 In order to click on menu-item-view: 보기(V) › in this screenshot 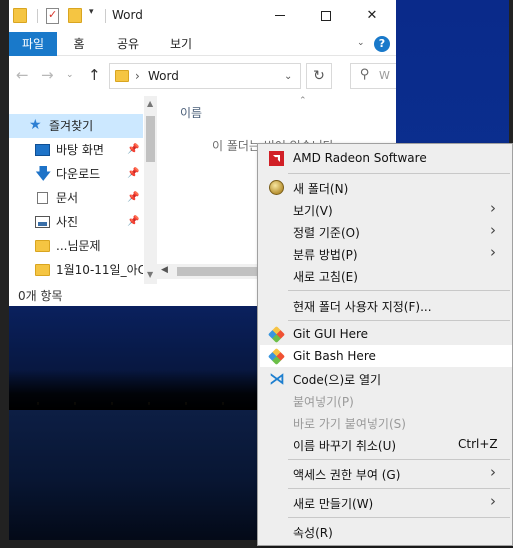, I will do `click(386, 209)`.